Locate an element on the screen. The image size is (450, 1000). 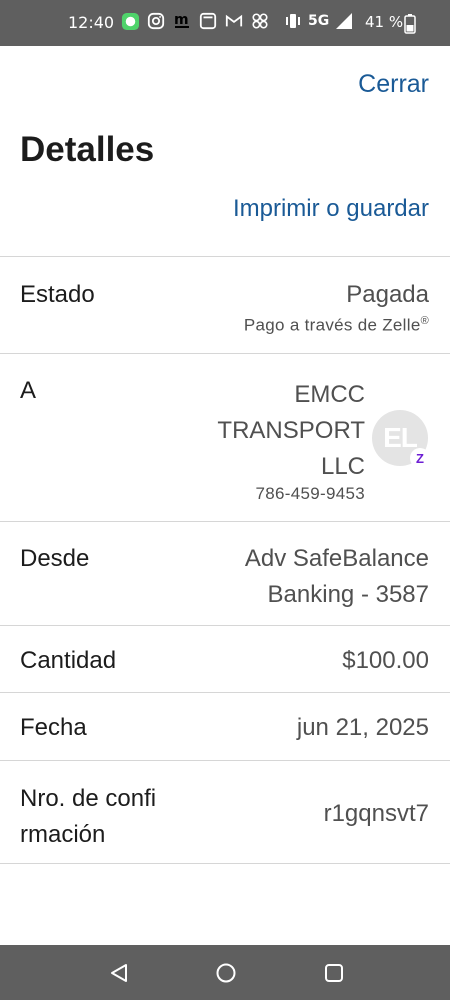
zelle-badge-icon: Z is located at coordinates (420, 458).